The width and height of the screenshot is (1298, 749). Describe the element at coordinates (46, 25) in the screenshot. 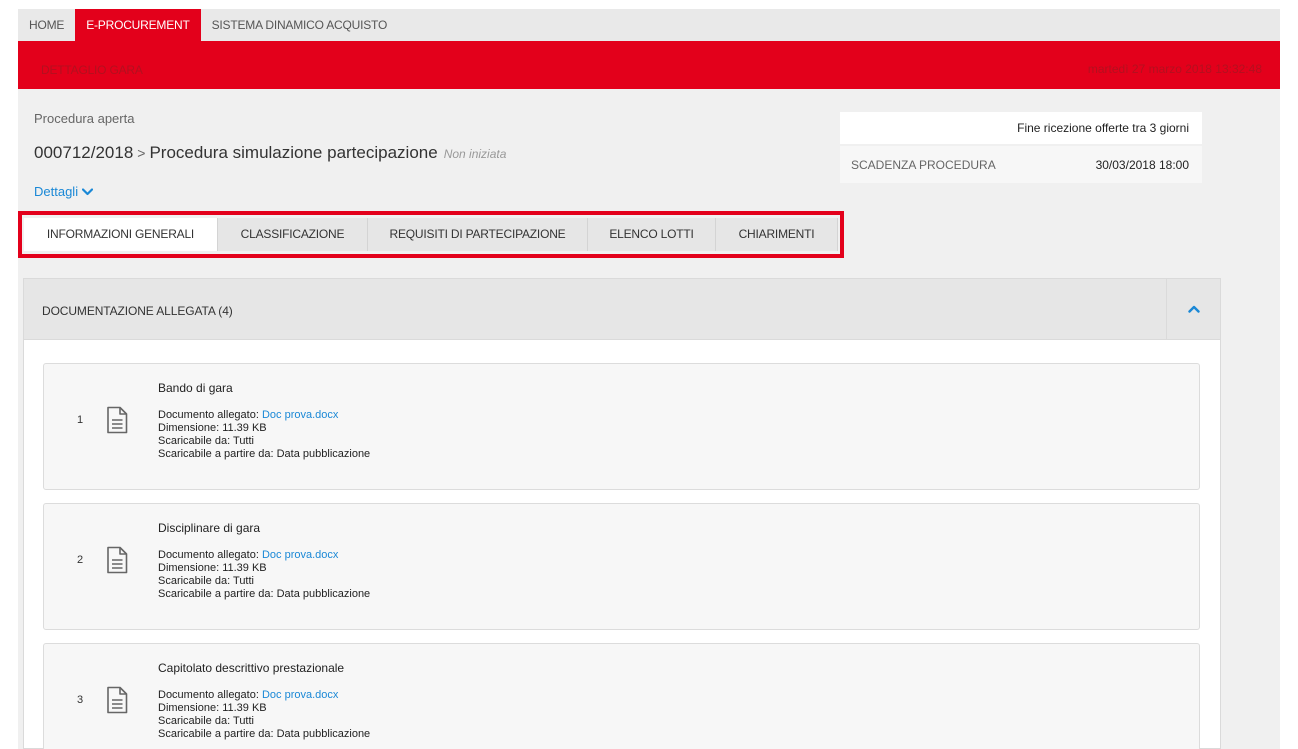

I see `nav-home: HOME` at that location.